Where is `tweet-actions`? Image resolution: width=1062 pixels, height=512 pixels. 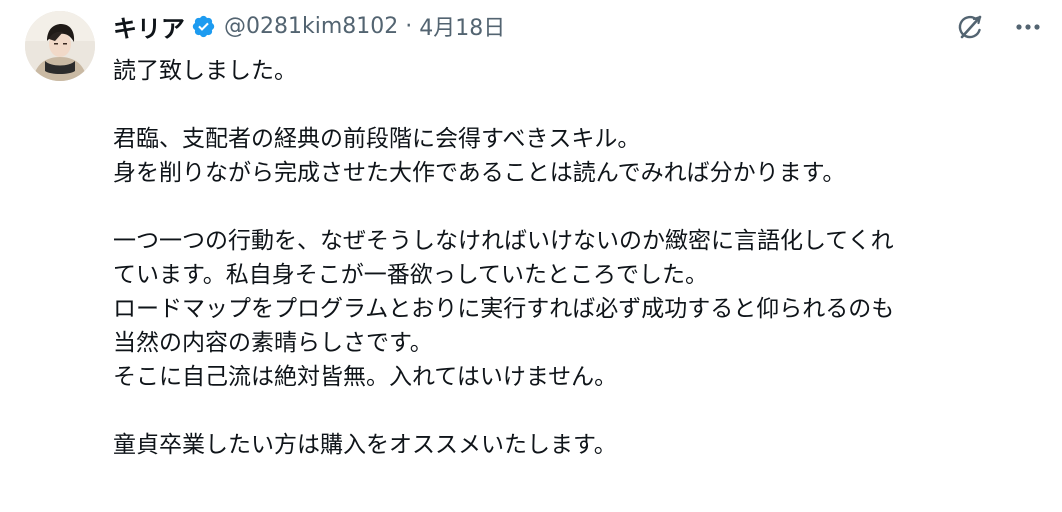
tweet-actions is located at coordinates (997, 27).